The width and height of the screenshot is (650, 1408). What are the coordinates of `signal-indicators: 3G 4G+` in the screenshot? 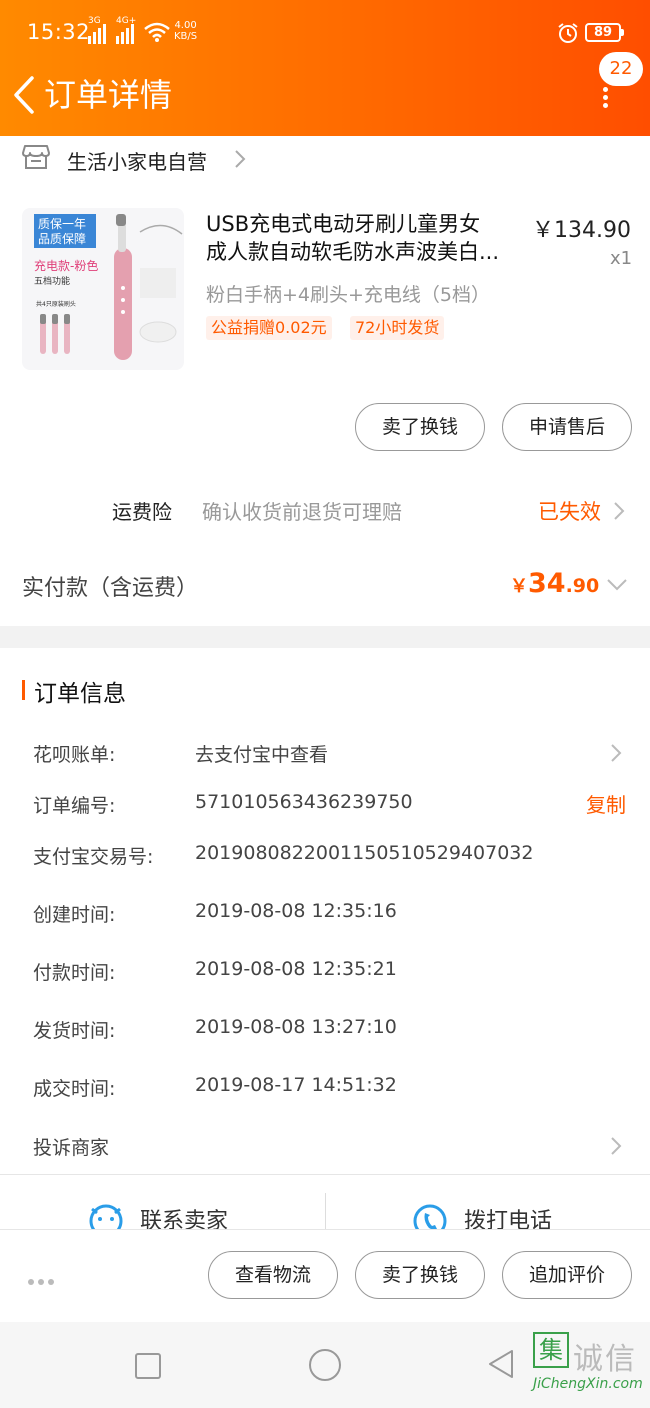 It's located at (112, 30).